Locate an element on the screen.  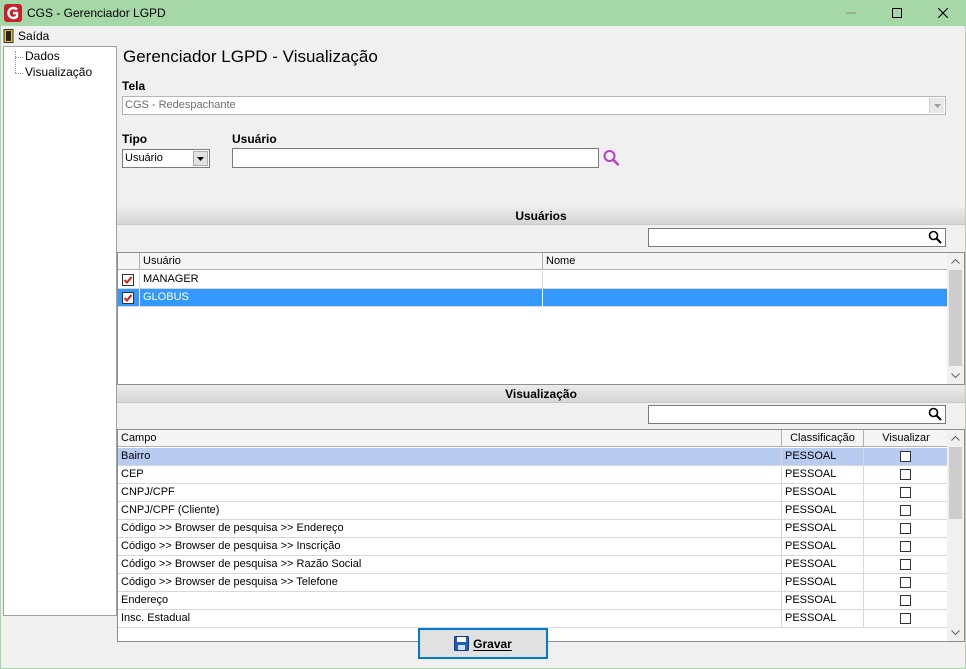
app-logo-icon is located at coordinates (13, 13).